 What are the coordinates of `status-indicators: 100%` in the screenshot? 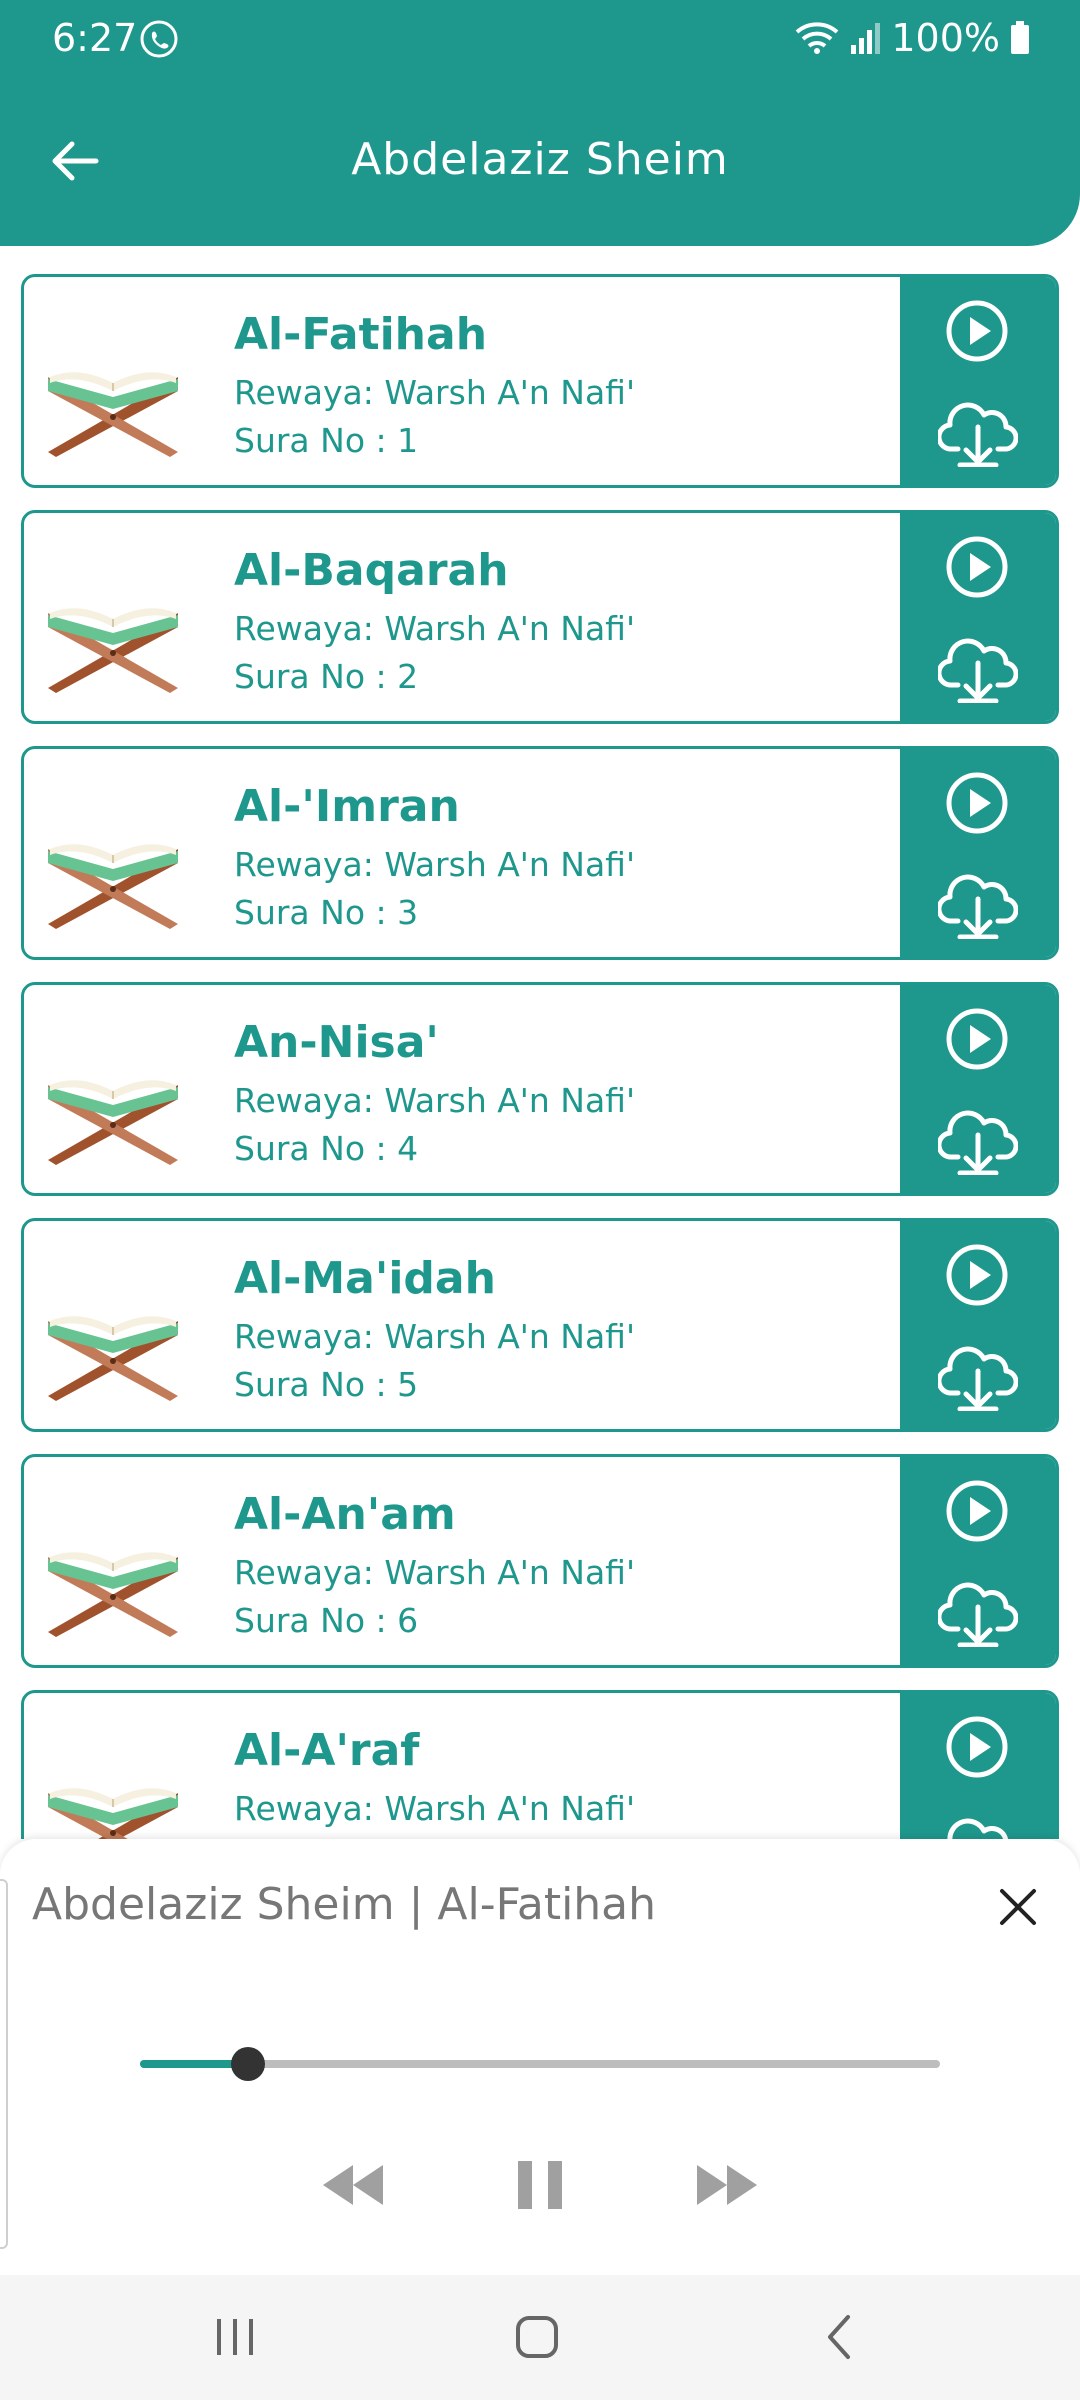 It's located at (912, 38).